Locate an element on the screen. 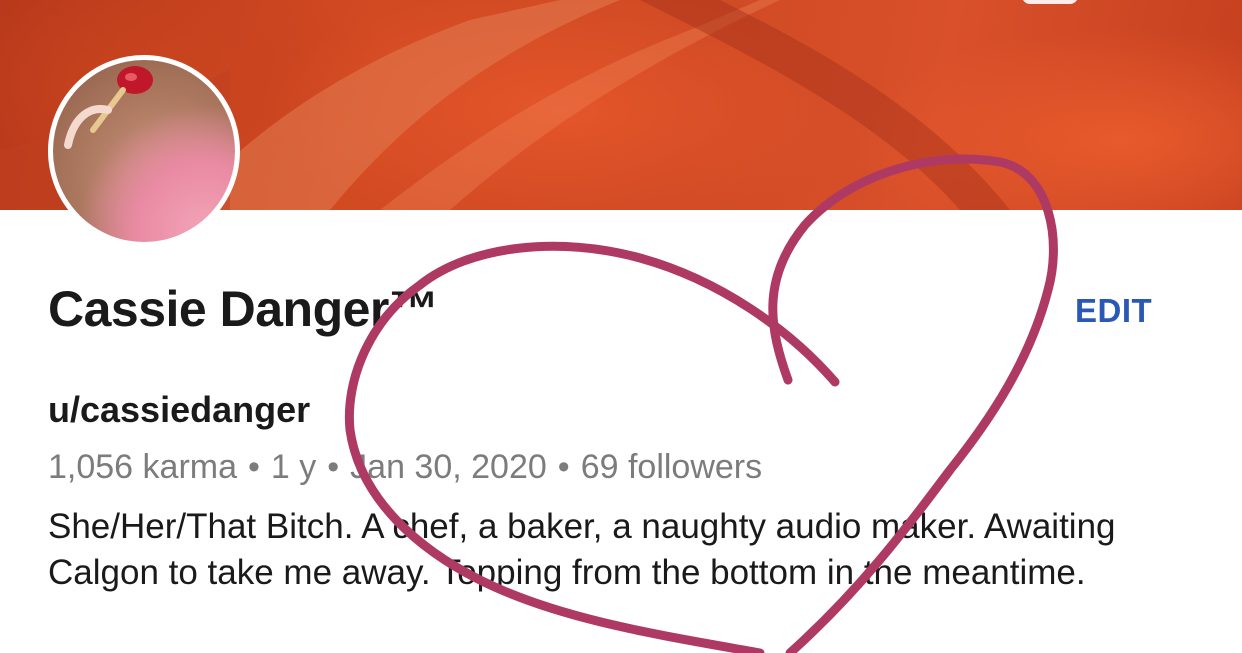  edit-profile-button: EDIT is located at coordinates (1113, 311).